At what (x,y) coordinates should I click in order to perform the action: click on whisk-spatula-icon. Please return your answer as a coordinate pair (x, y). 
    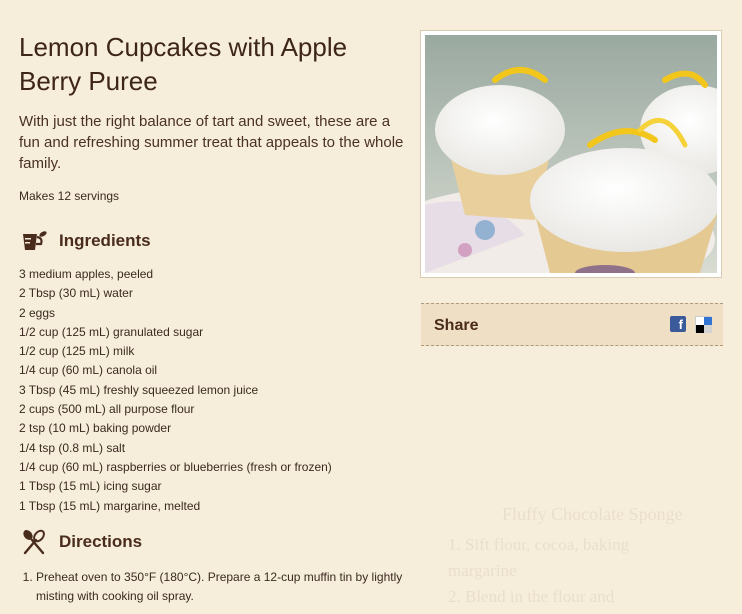
    Looking at the image, I should click on (34, 542).